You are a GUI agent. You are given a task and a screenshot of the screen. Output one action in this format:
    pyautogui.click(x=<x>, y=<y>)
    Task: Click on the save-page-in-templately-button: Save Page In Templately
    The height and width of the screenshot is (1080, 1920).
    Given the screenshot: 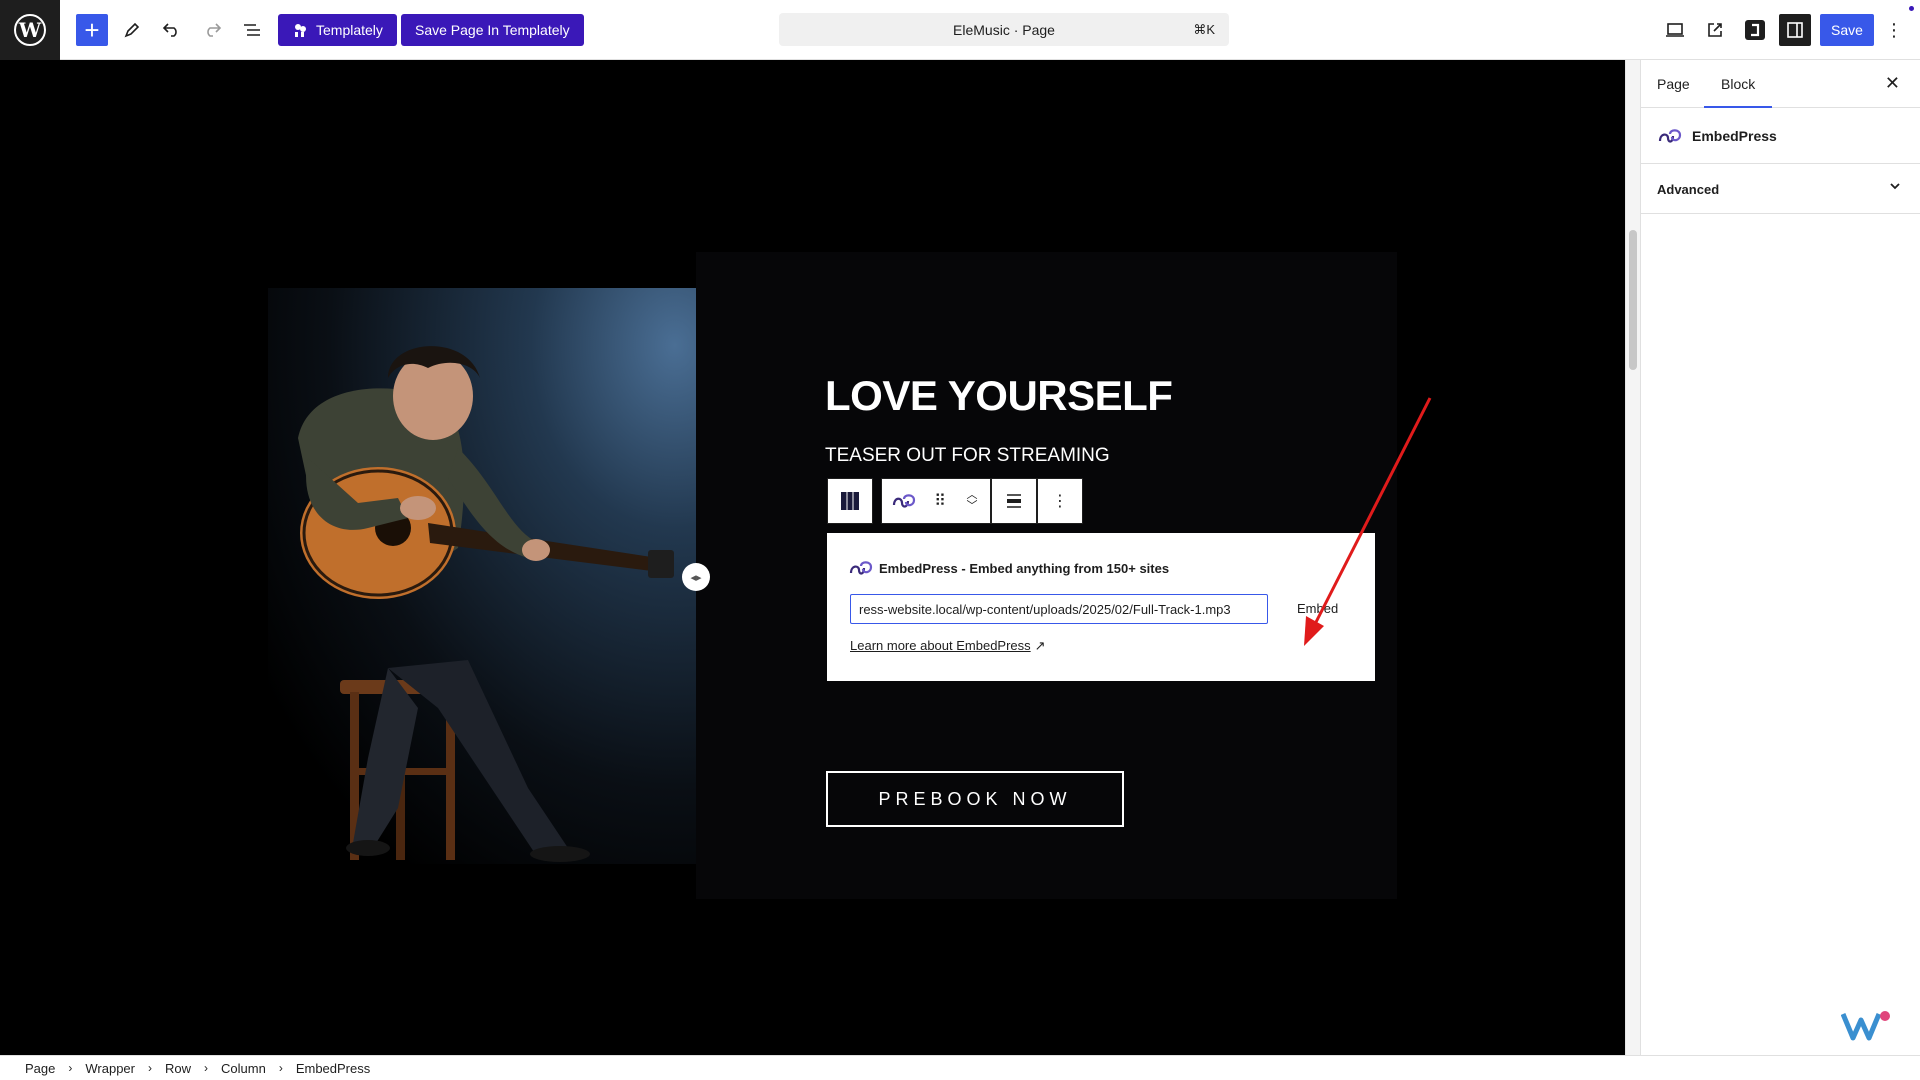 What is the action you would take?
    pyautogui.click(x=492, y=30)
    